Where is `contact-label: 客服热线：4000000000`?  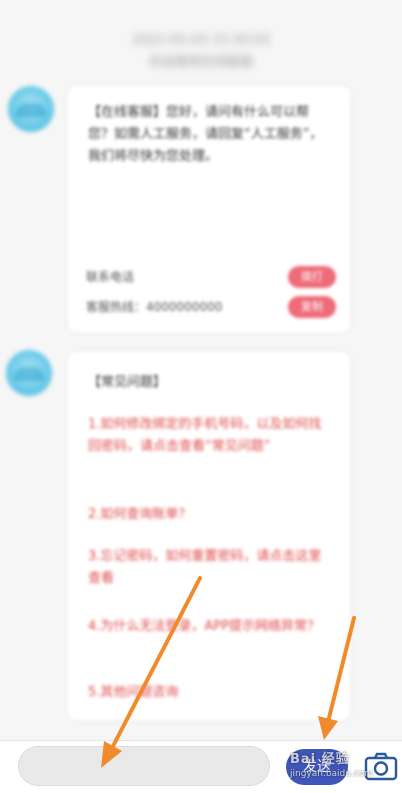 contact-label: 客服热线：4000000000 is located at coordinates (154, 307).